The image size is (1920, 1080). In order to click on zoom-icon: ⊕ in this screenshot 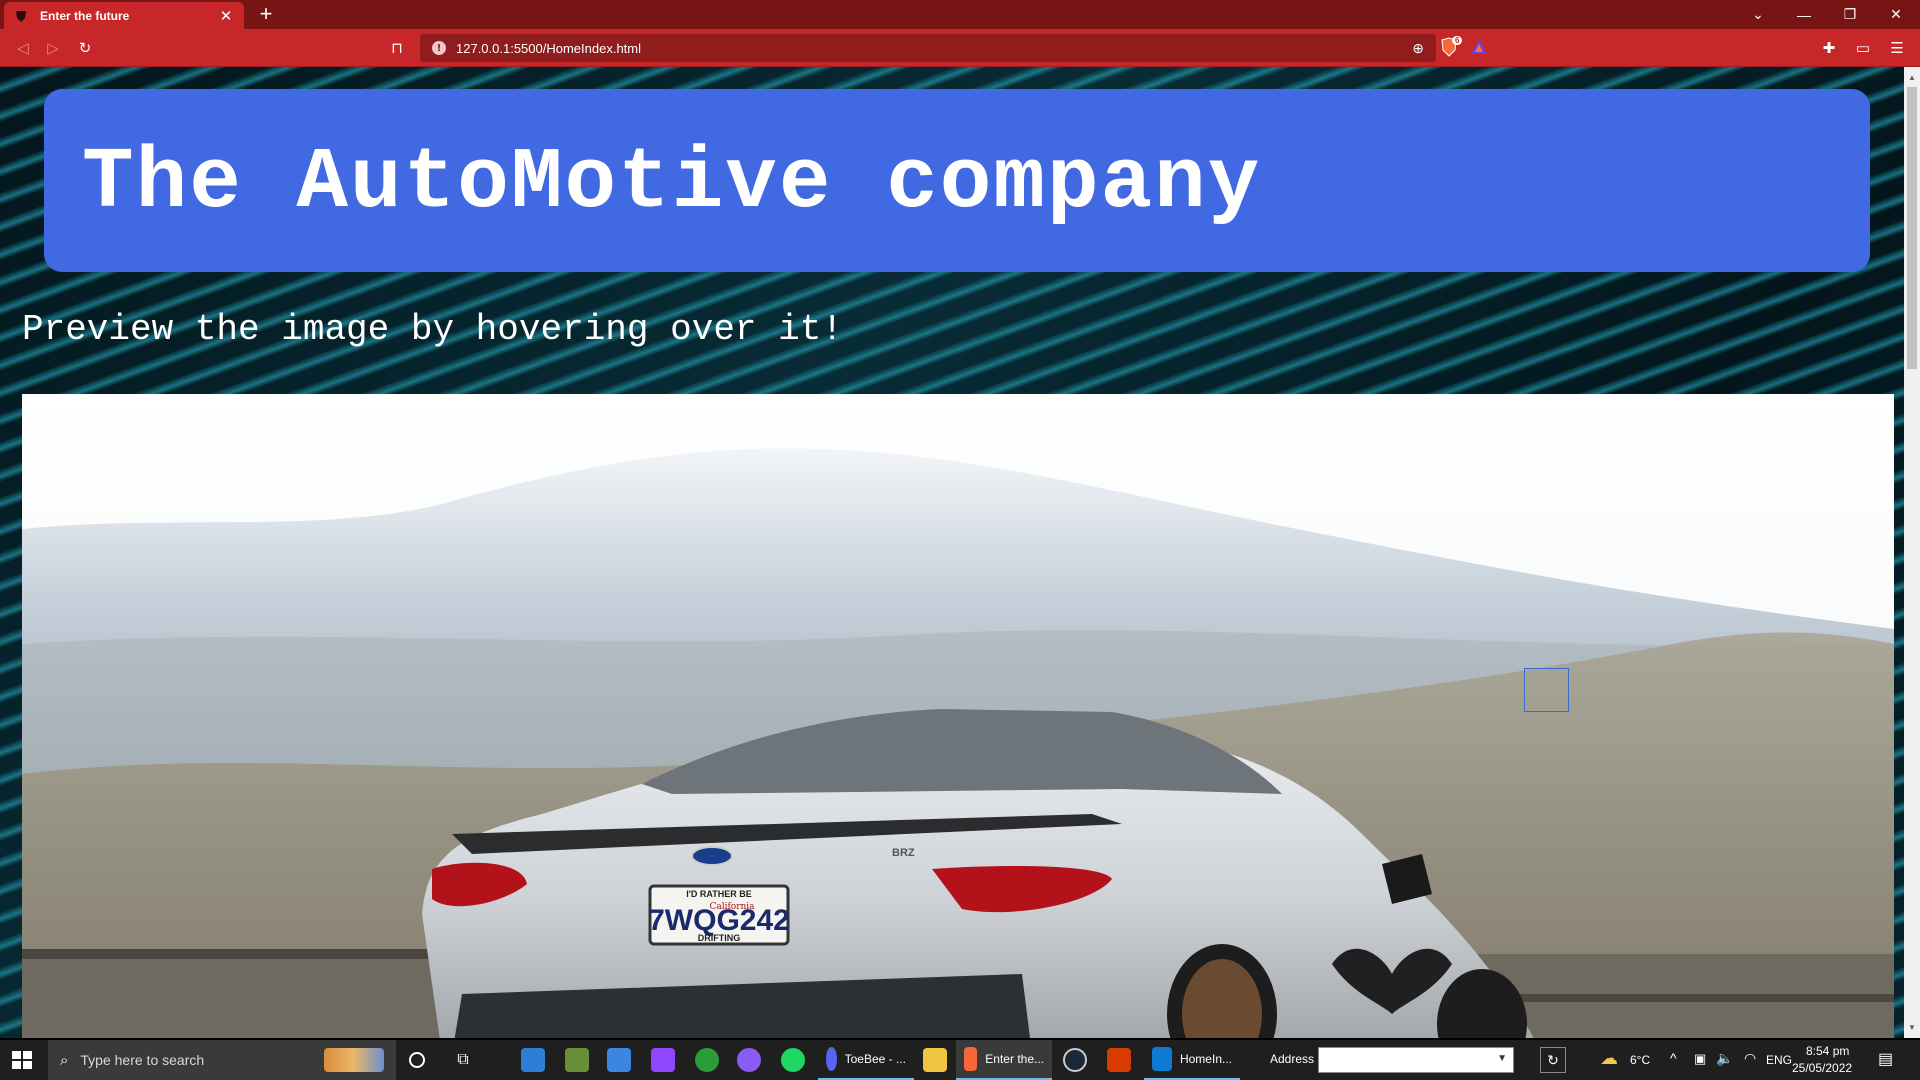, I will do `click(1418, 48)`.